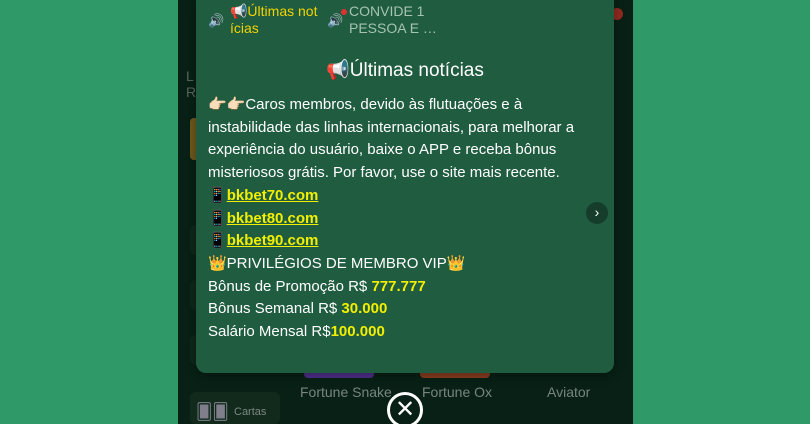  What do you see at coordinates (357, 332) in the screenshot?
I see `bonus-value: 100.000` at bounding box center [357, 332].